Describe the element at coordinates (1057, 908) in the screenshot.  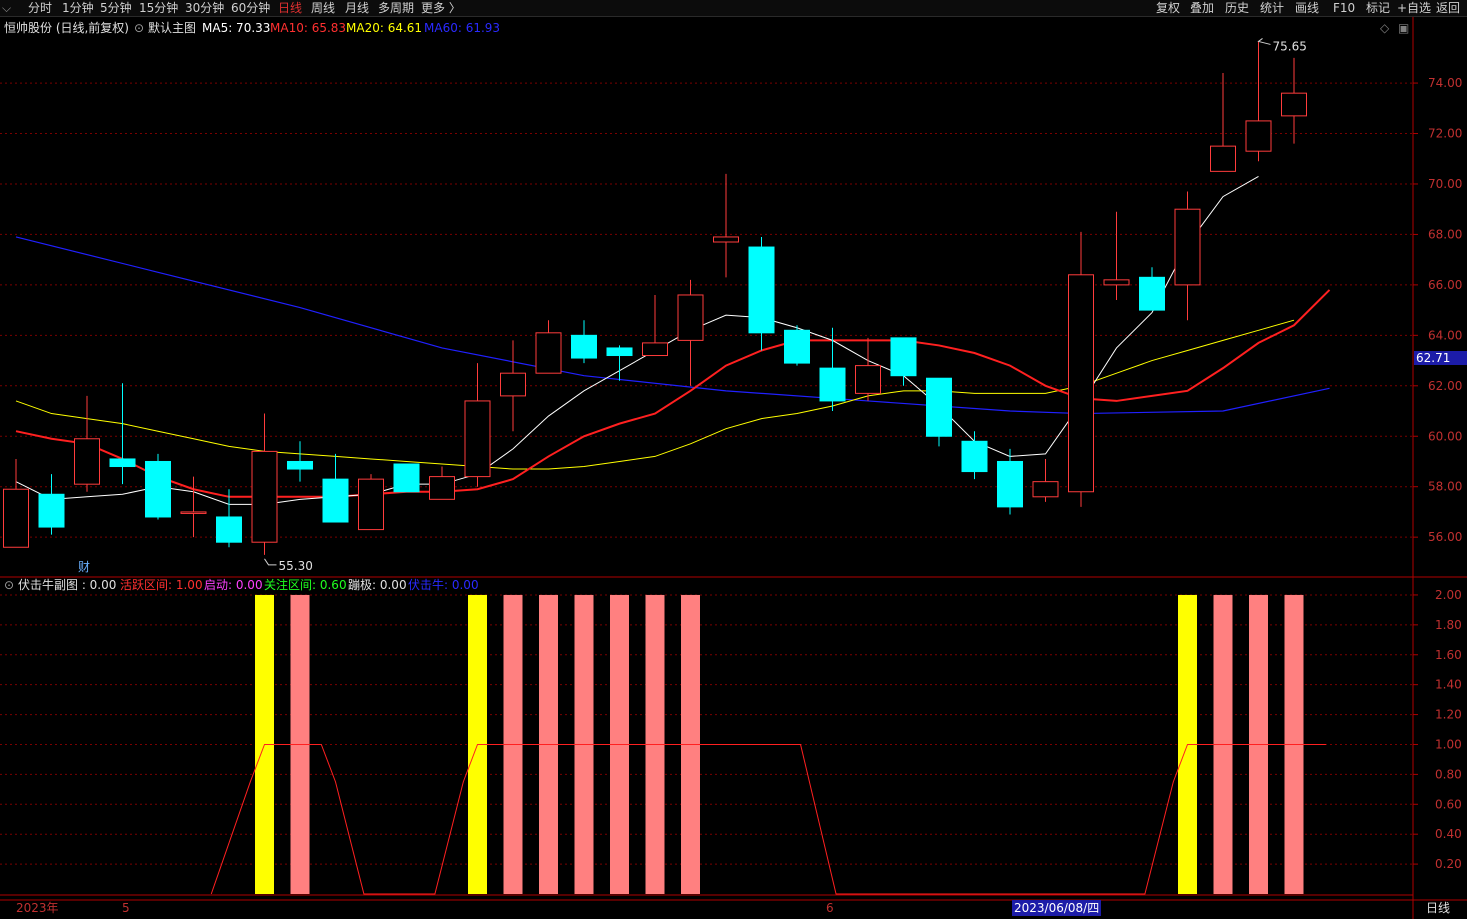
I see `cursor-date-label: 2023/06/08/四` at that location.